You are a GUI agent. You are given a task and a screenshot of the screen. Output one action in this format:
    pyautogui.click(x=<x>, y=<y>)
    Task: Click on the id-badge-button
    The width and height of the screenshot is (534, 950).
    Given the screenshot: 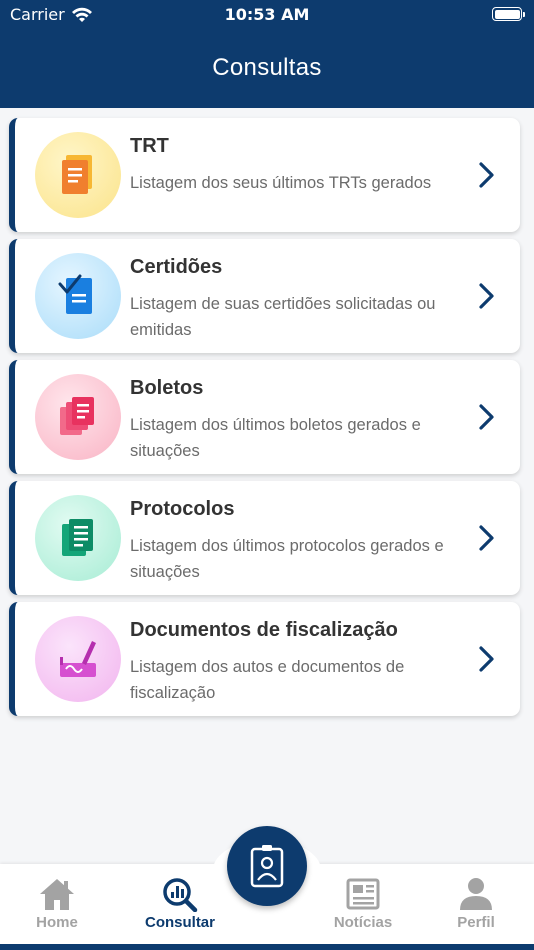 What is the action you would take?
    pyautogui.click(x=267, y=866)
    